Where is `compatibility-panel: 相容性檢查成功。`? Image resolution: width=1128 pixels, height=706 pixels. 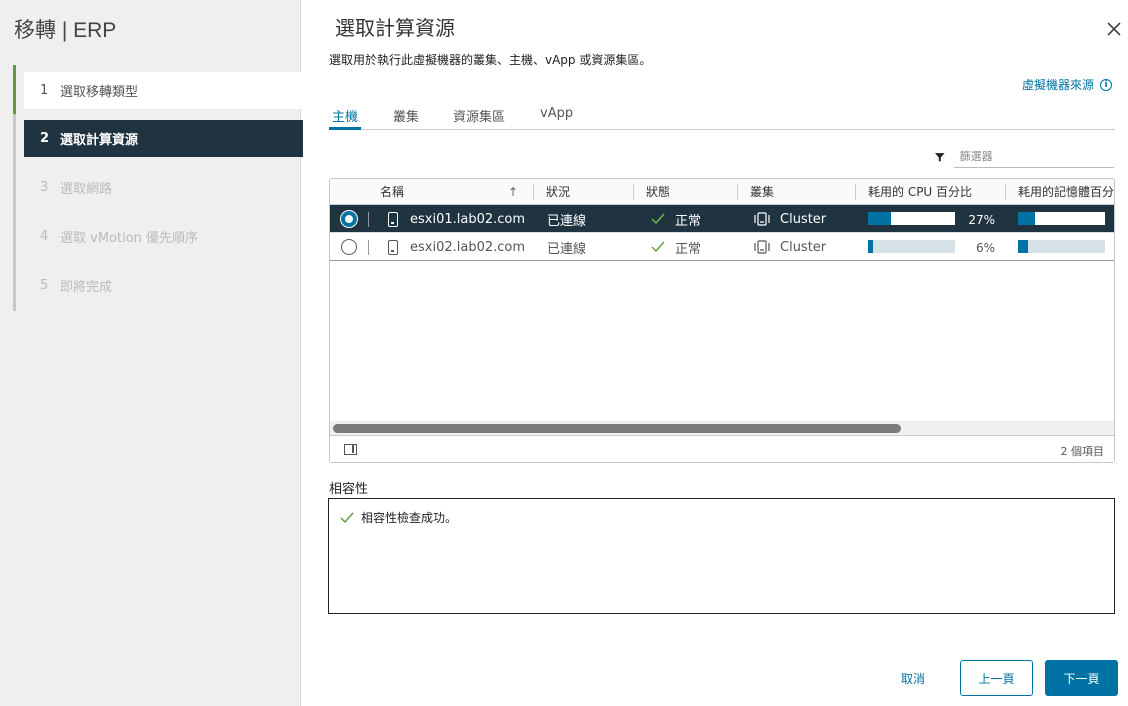
compatibility-panel: 相容性檢查成功。 is located at coordinates (721, 556).